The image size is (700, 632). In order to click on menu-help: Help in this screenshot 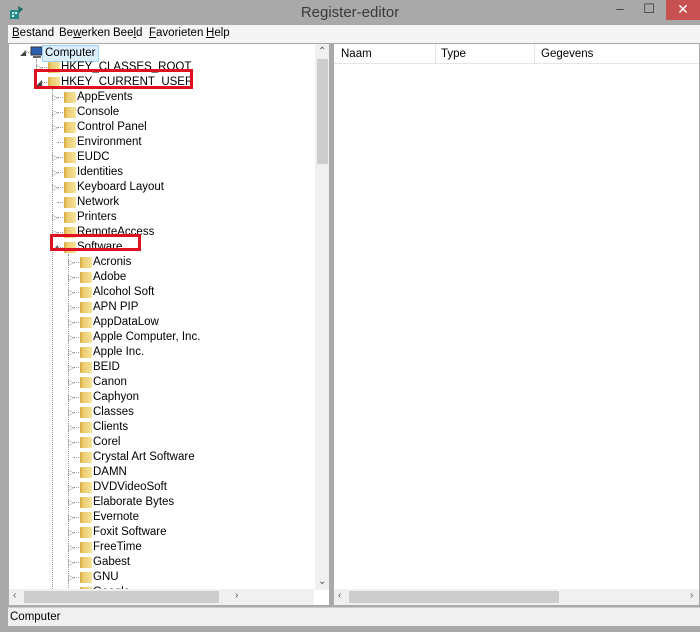, I will do `click(218, 33)`.